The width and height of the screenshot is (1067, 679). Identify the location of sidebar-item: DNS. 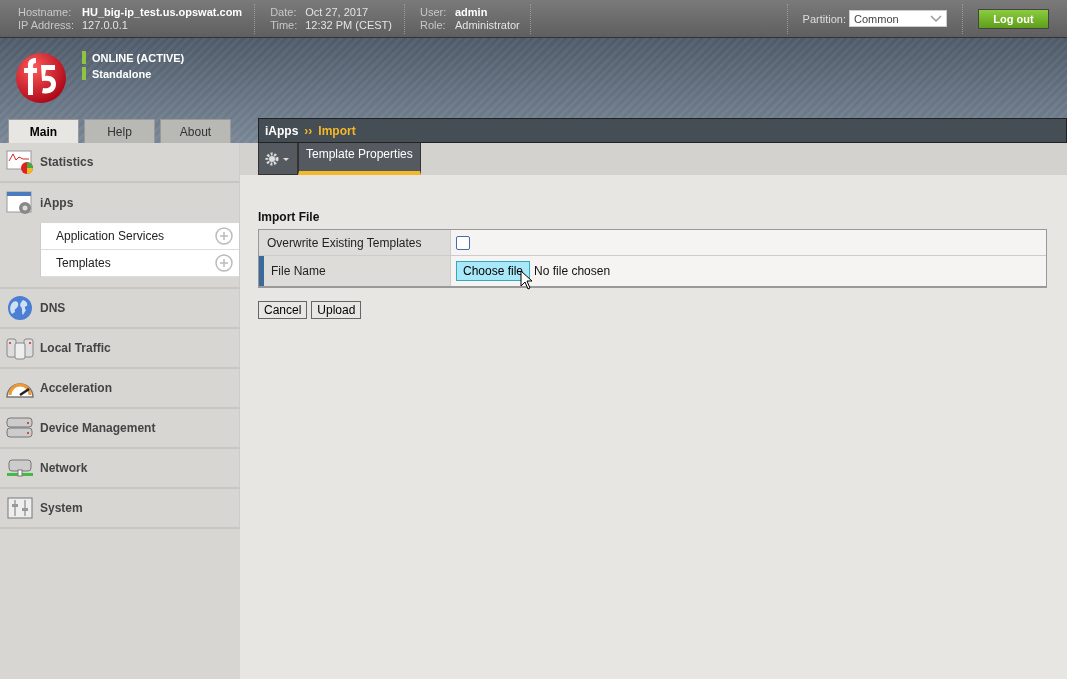
(119, 308).